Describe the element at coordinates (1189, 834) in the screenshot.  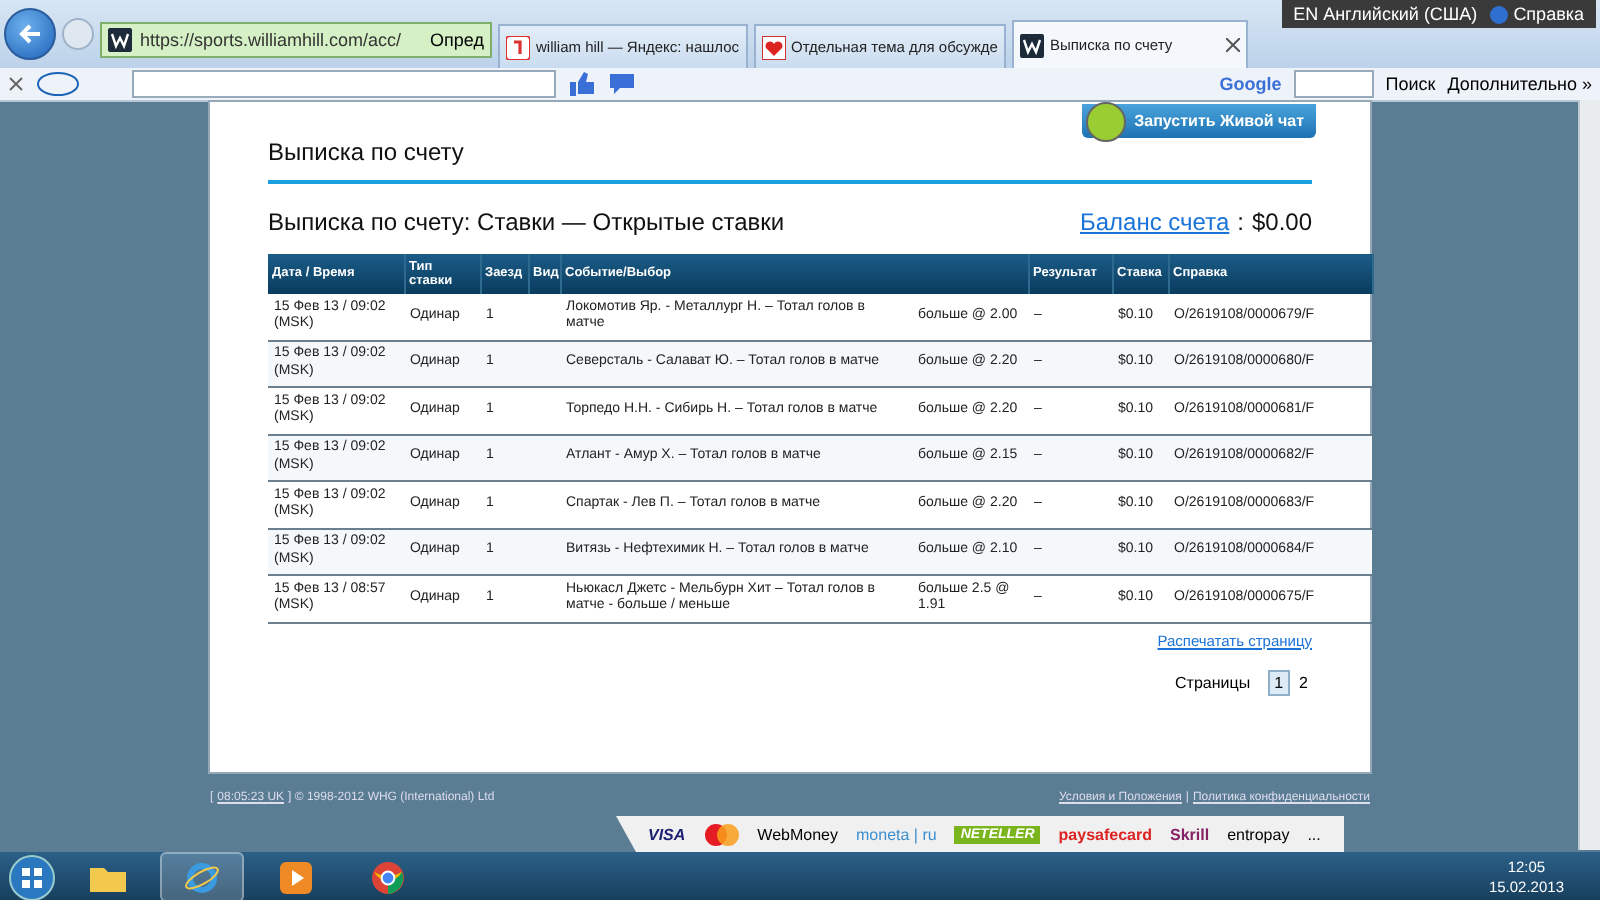
I see `skrill-logo: Skrill` at that location.